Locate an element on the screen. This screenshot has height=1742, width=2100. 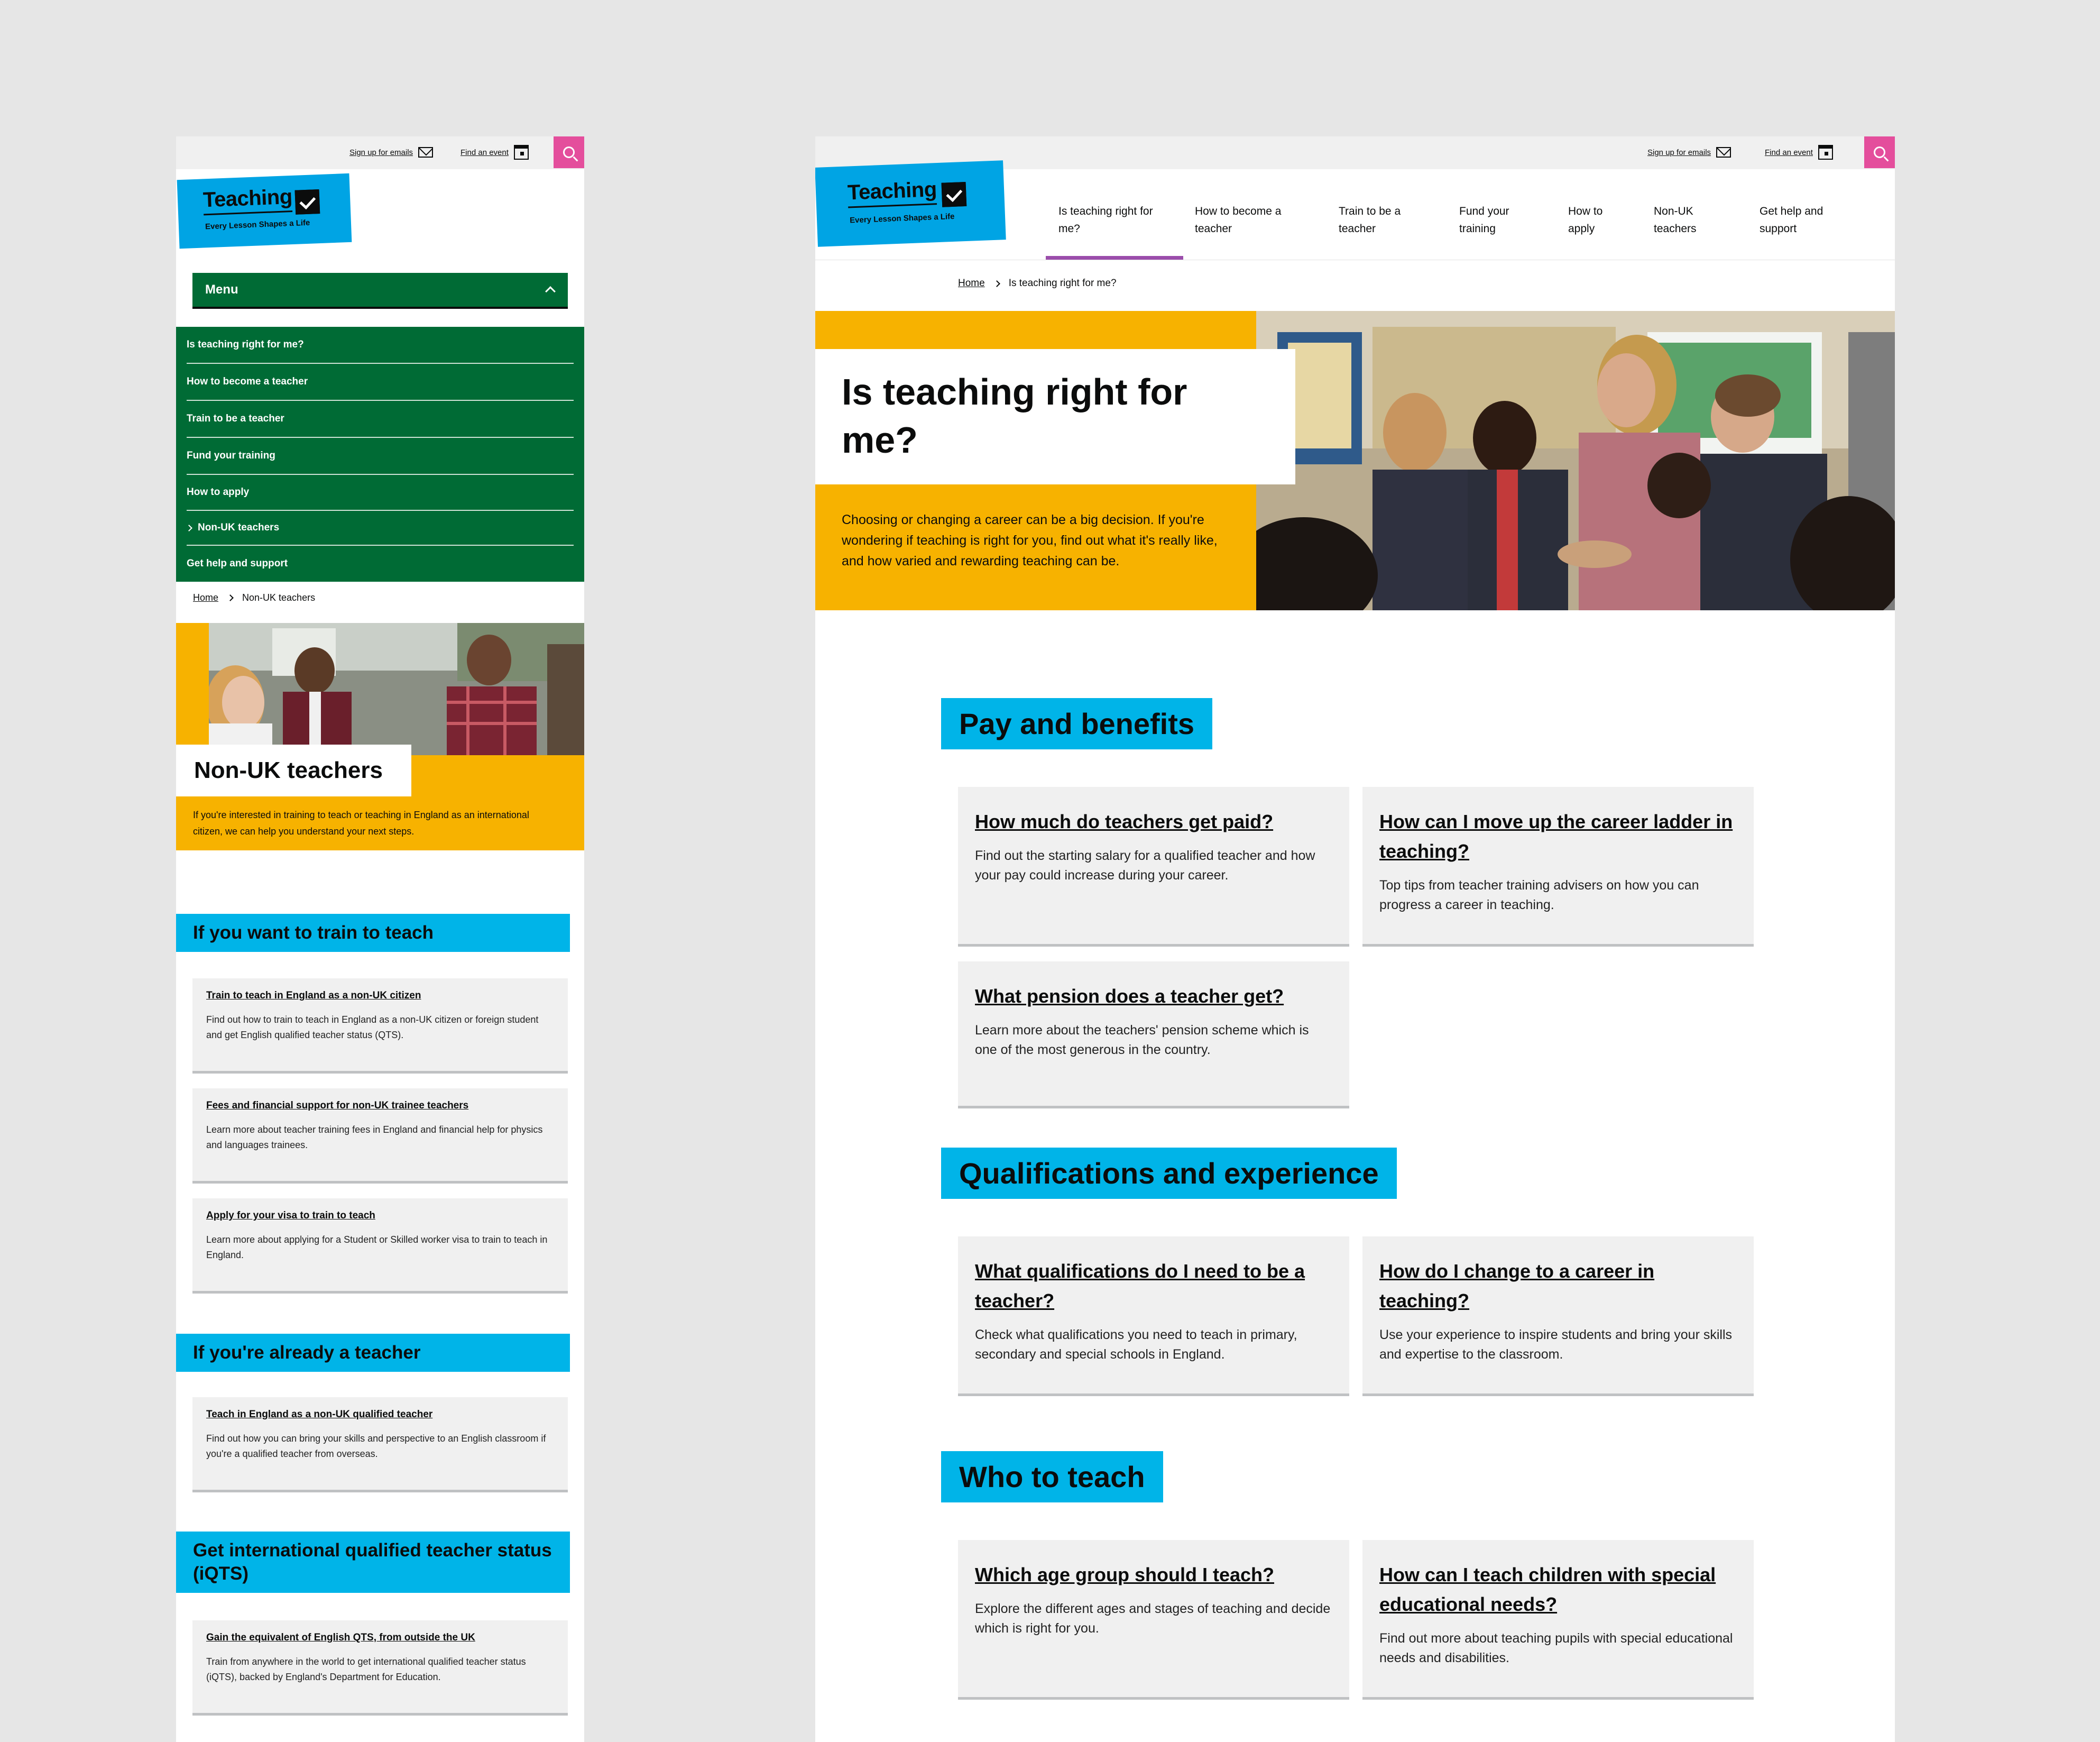
menu-label: Menu is located at coordinates (221, 289).